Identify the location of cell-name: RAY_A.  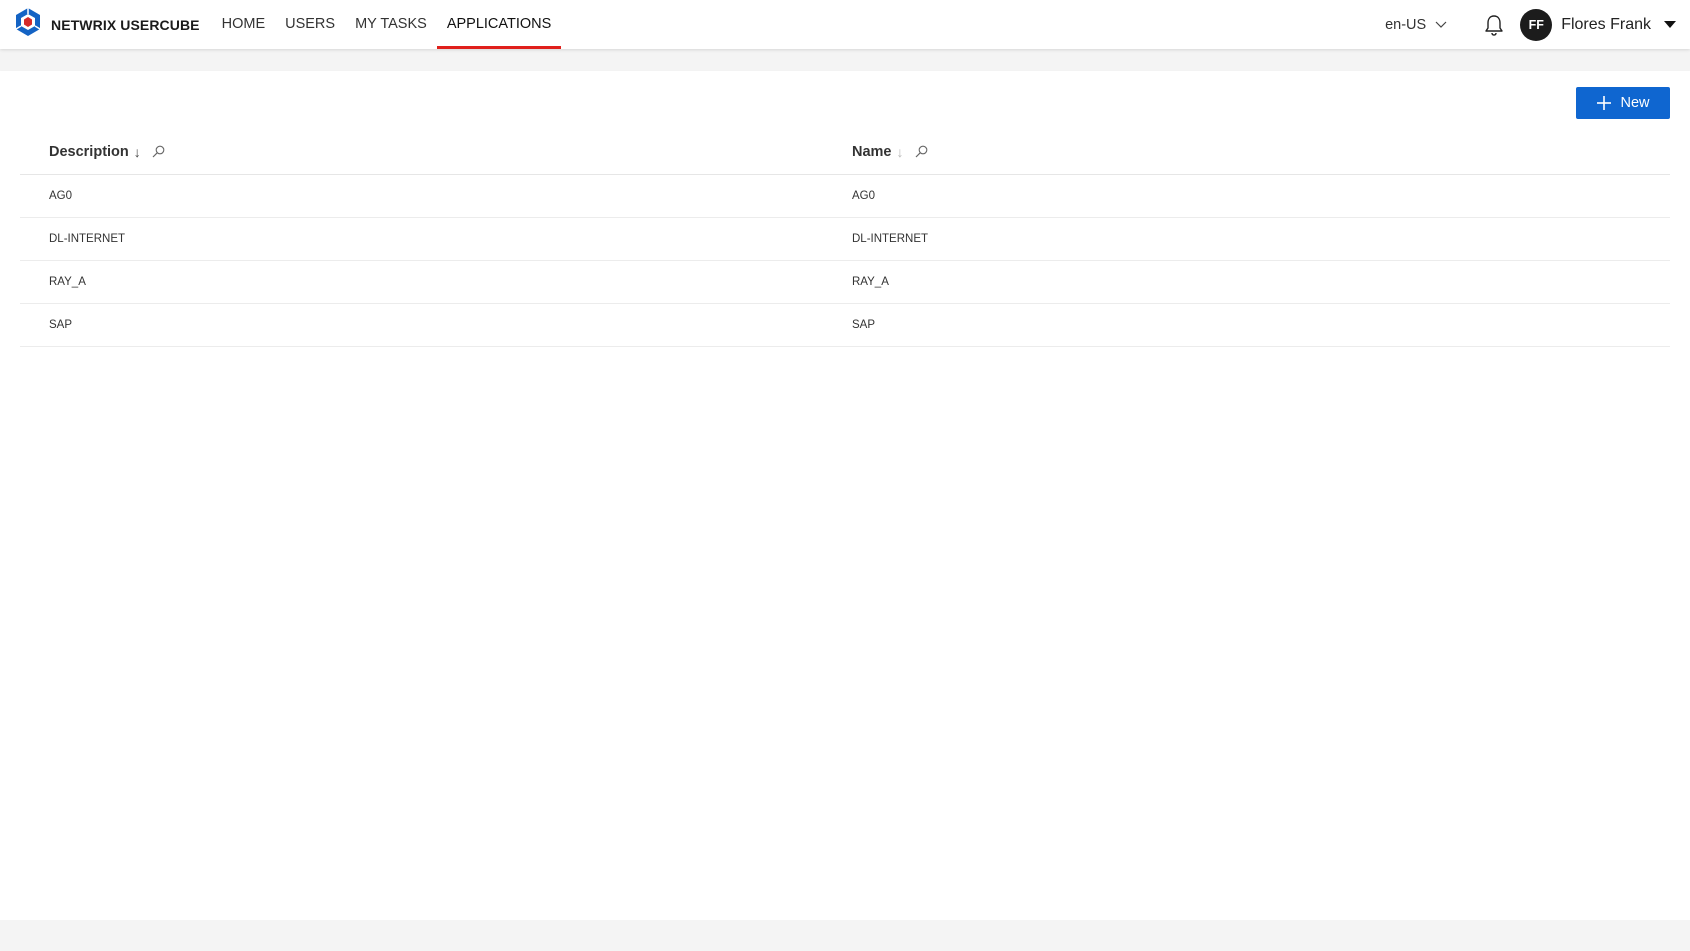
(870, 282).